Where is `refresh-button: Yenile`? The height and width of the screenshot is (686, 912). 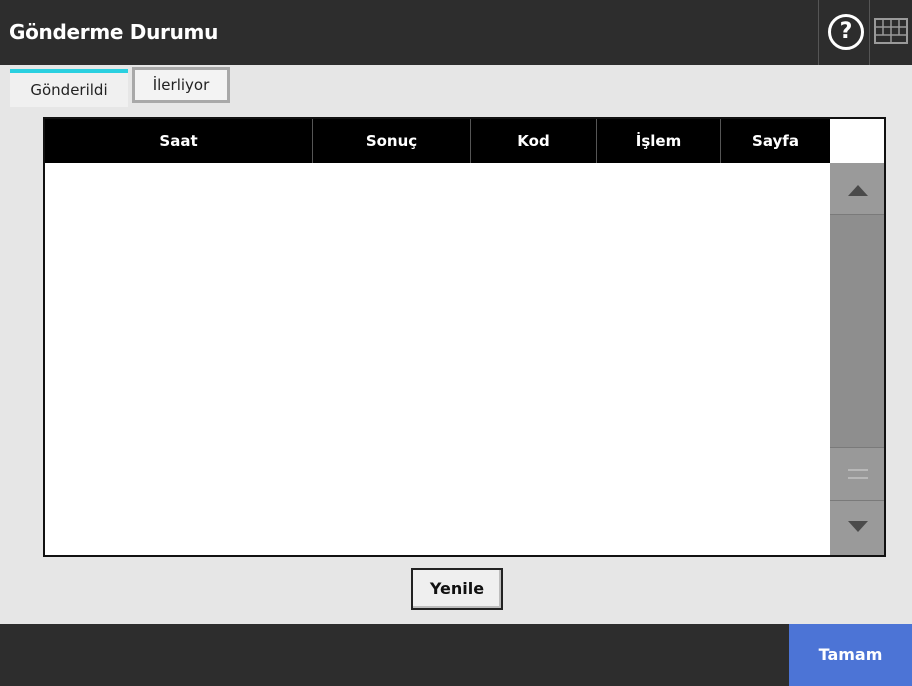
refresh-button: Yenile is located at coordinates (457, 589).